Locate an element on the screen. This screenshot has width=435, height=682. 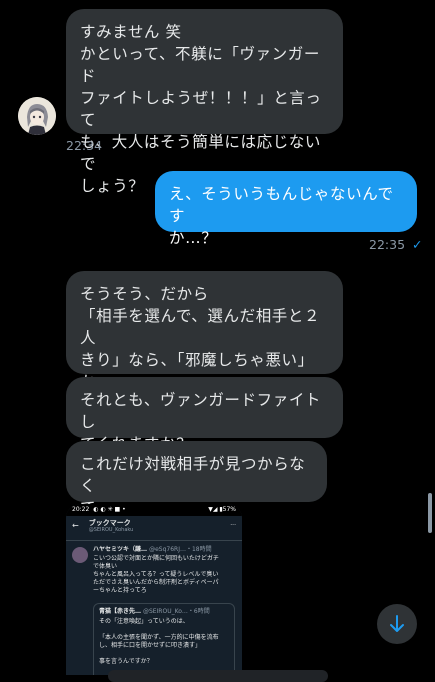
scrollbar is located at coordinates (430, 513).